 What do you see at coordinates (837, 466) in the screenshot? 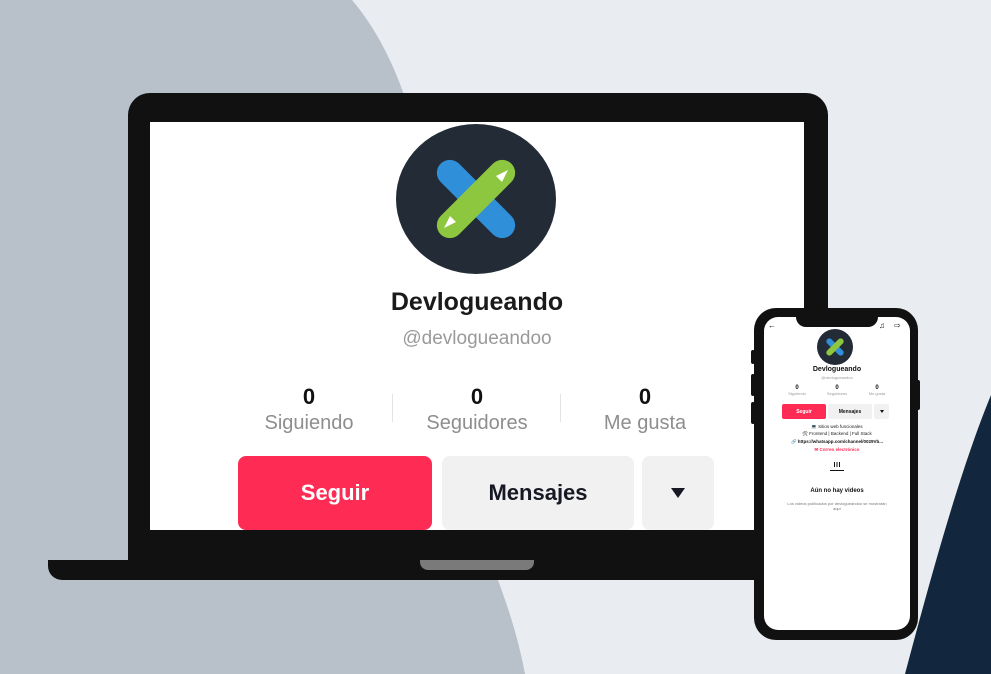
I see `videos-tab-icon` at bounding box center [837, 466].